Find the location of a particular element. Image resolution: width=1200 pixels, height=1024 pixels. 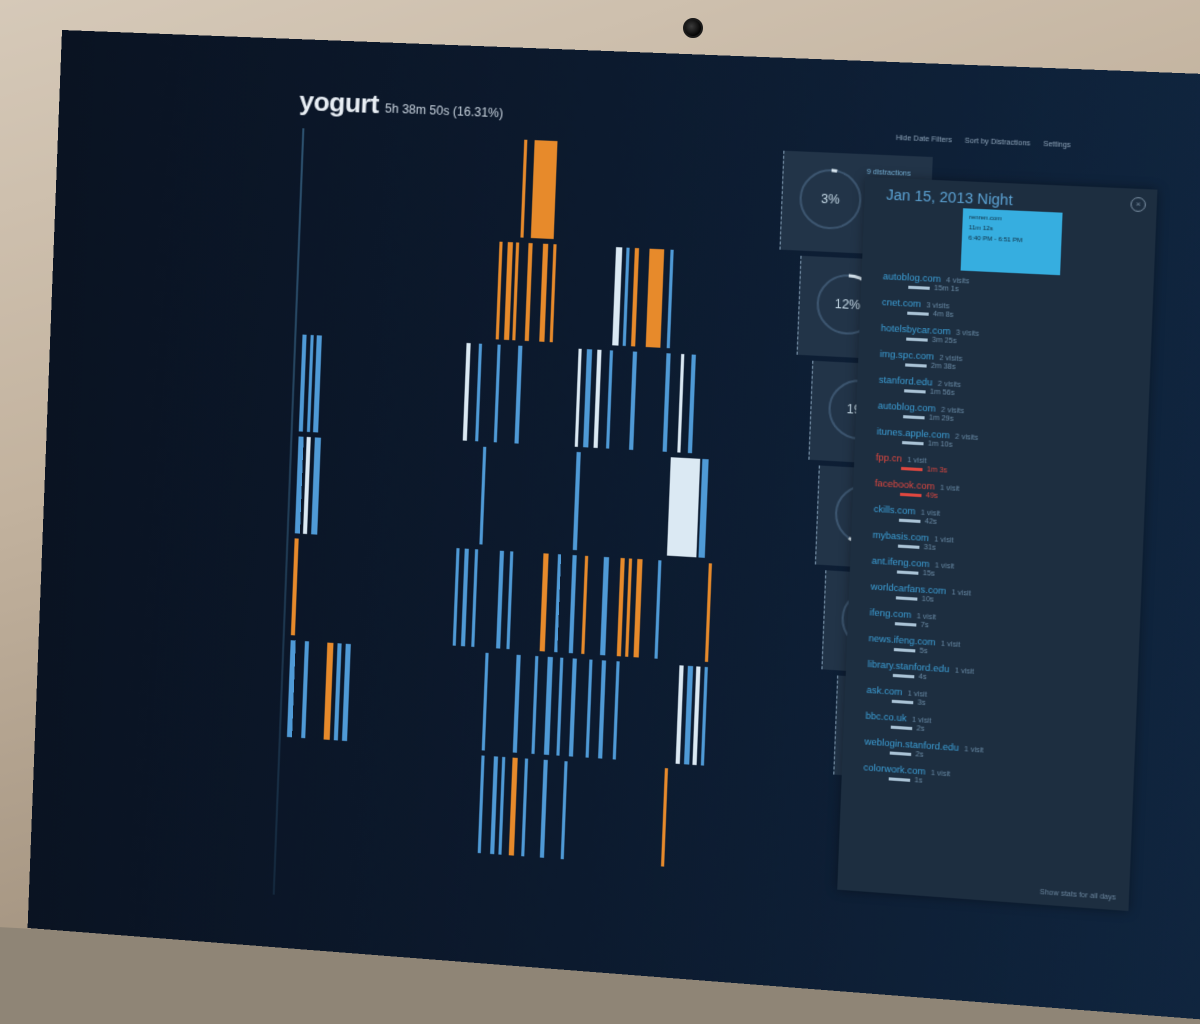

site-time: 1s is located at coordinates (918, 780).